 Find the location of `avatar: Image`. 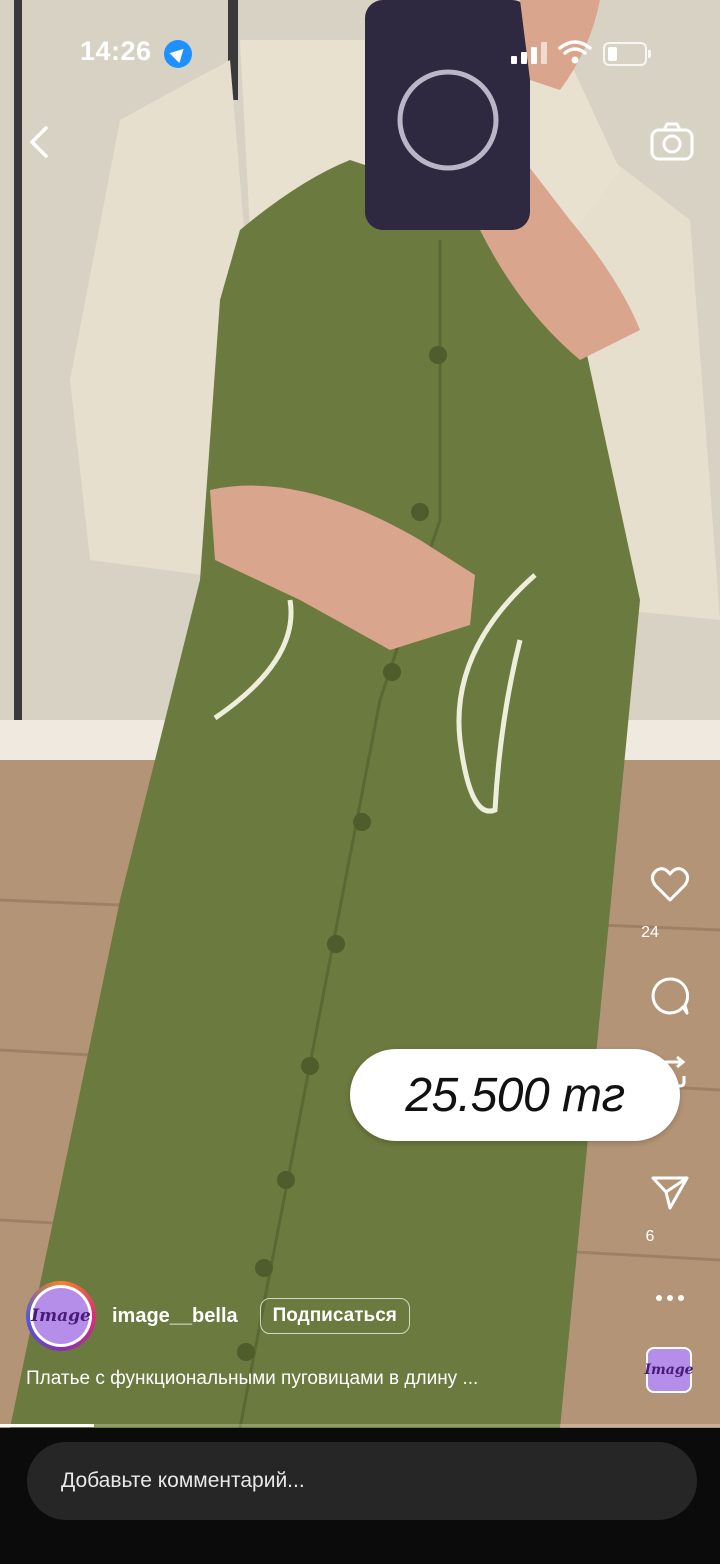

avatar: Image is located at coordinates (61, 1316).